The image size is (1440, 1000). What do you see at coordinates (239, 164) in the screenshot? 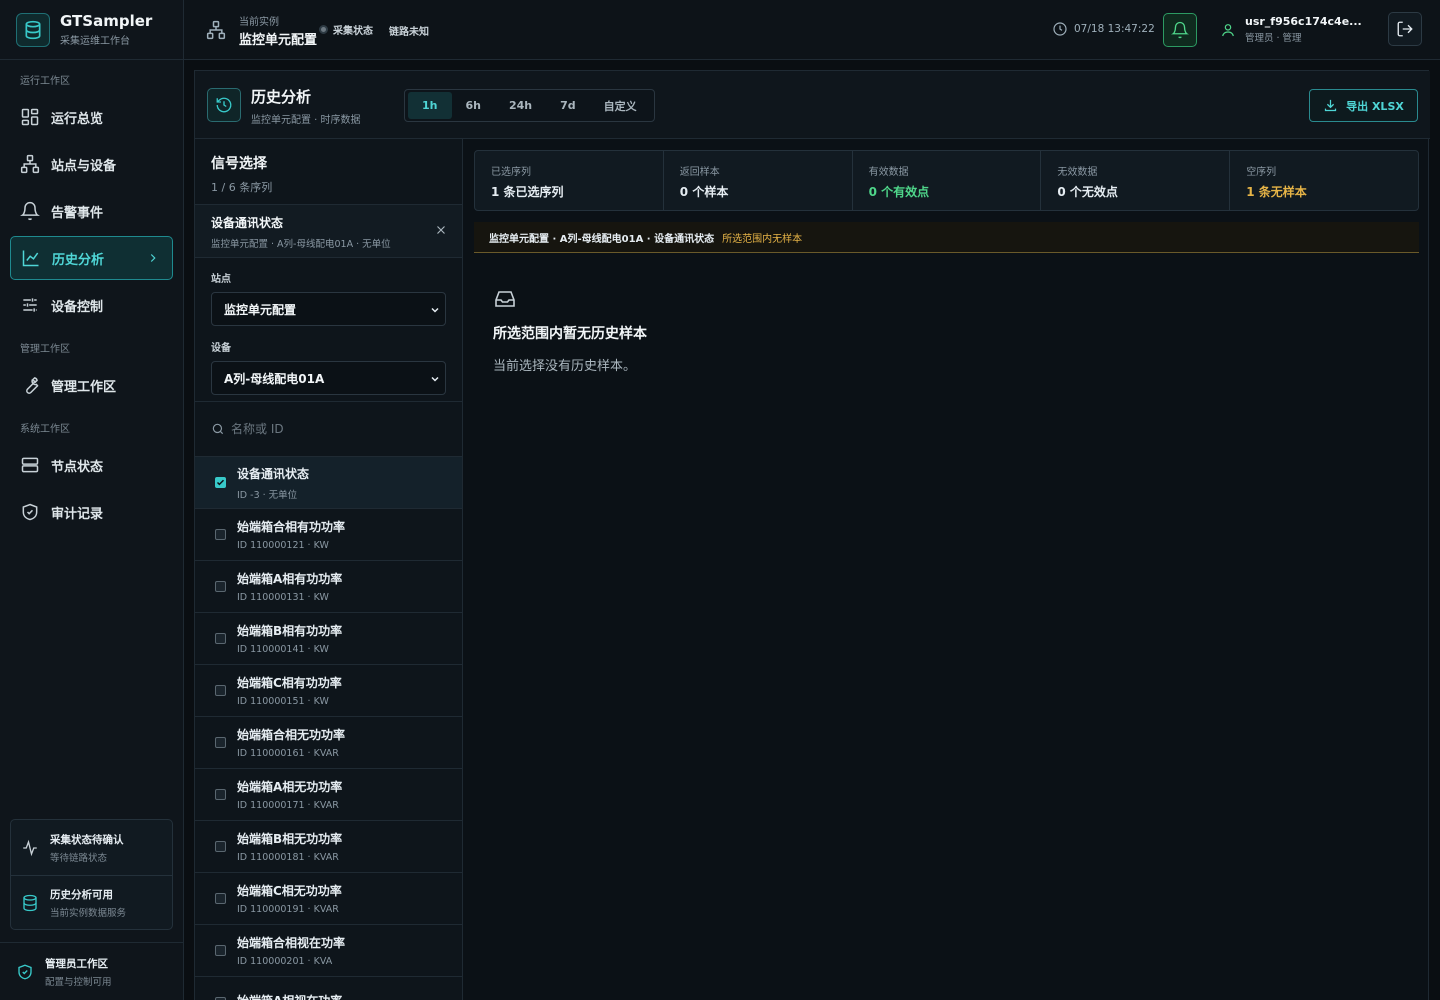
I see `signal-panel-title: 信号选择` at bounding box center [239, 164].